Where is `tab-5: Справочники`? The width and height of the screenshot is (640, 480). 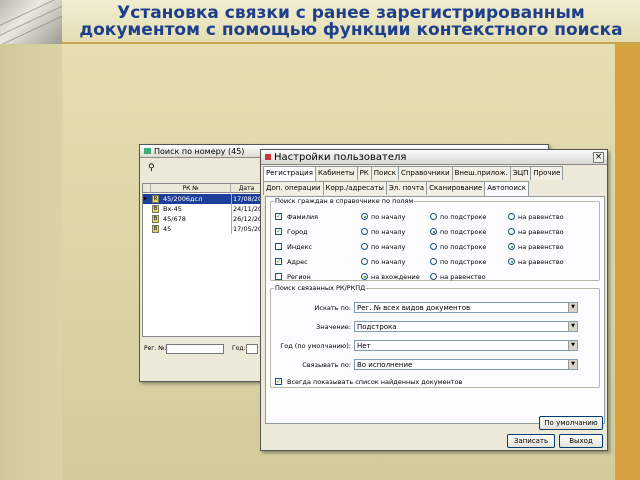
tab-5: Справочники is located at coordinates (425, 173).